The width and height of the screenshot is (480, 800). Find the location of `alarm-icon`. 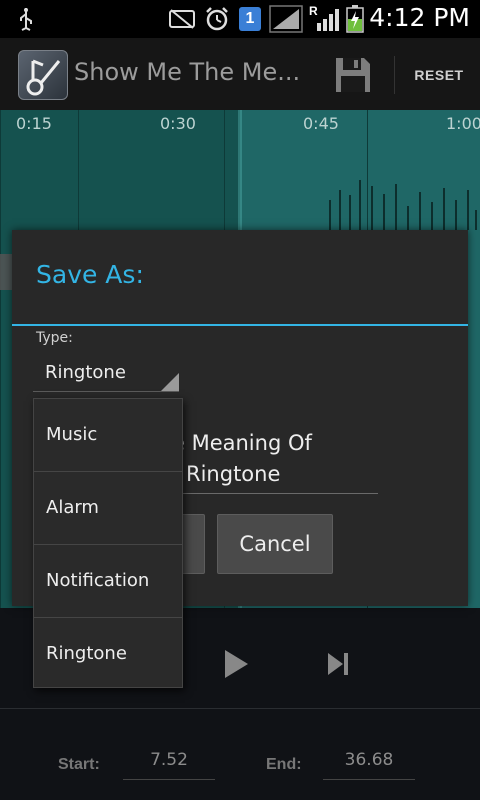

alarm-icon is located at coordinates (217, 19).